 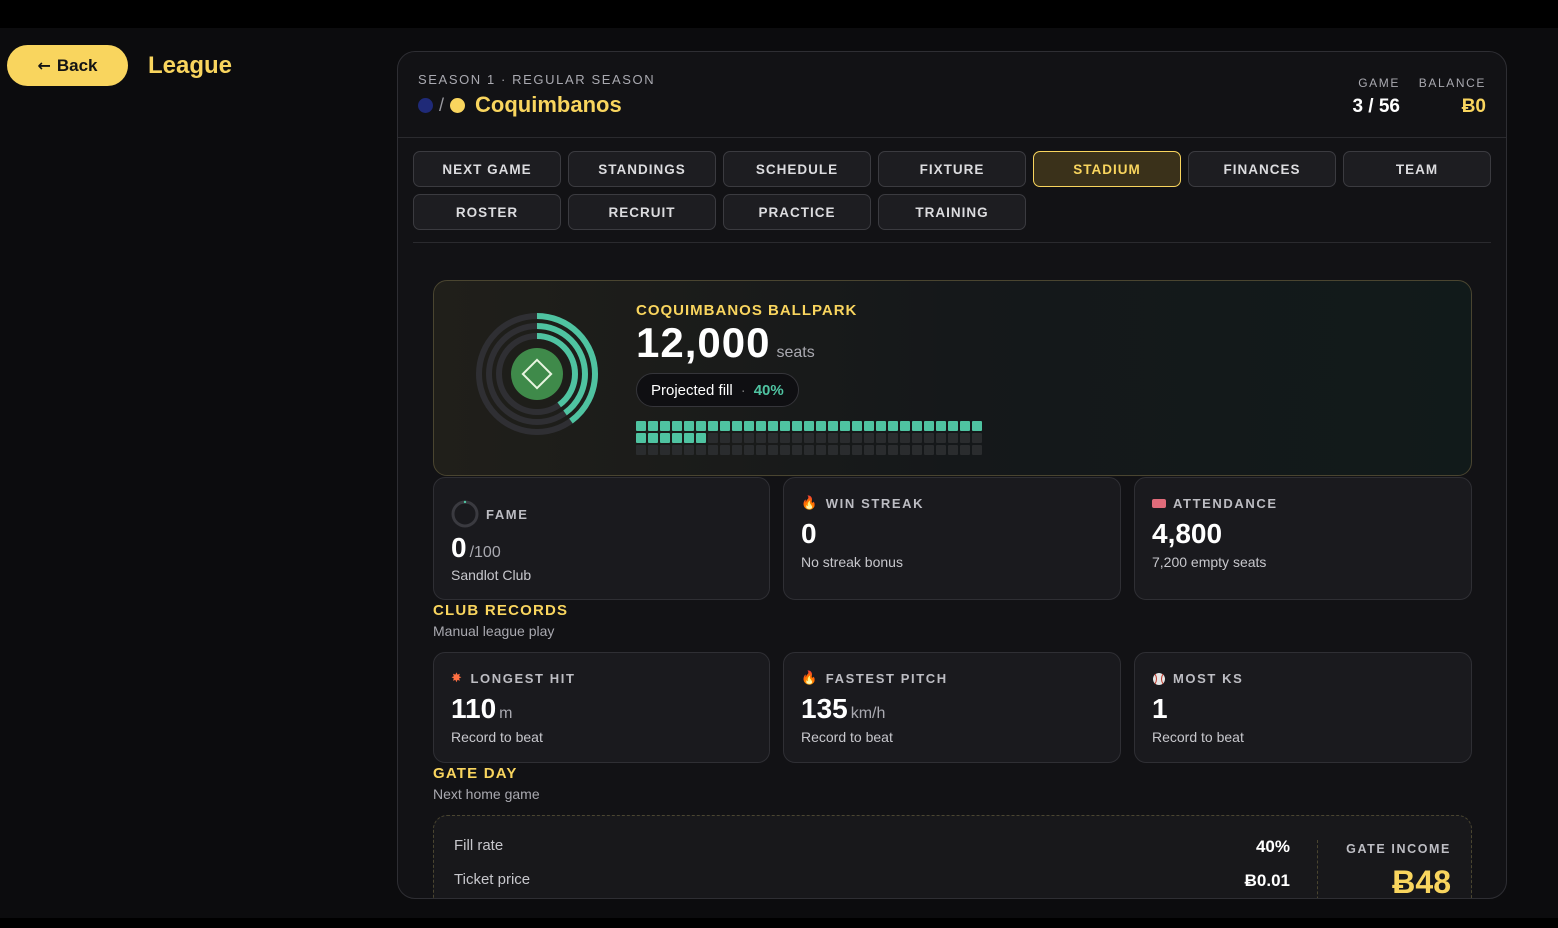 What do you see at coordinates (874, 678) in the screenshot?
I see `fastest-pitch-label-row: 🔥 FASTEST PITCH` at bounding box center [874, 678].